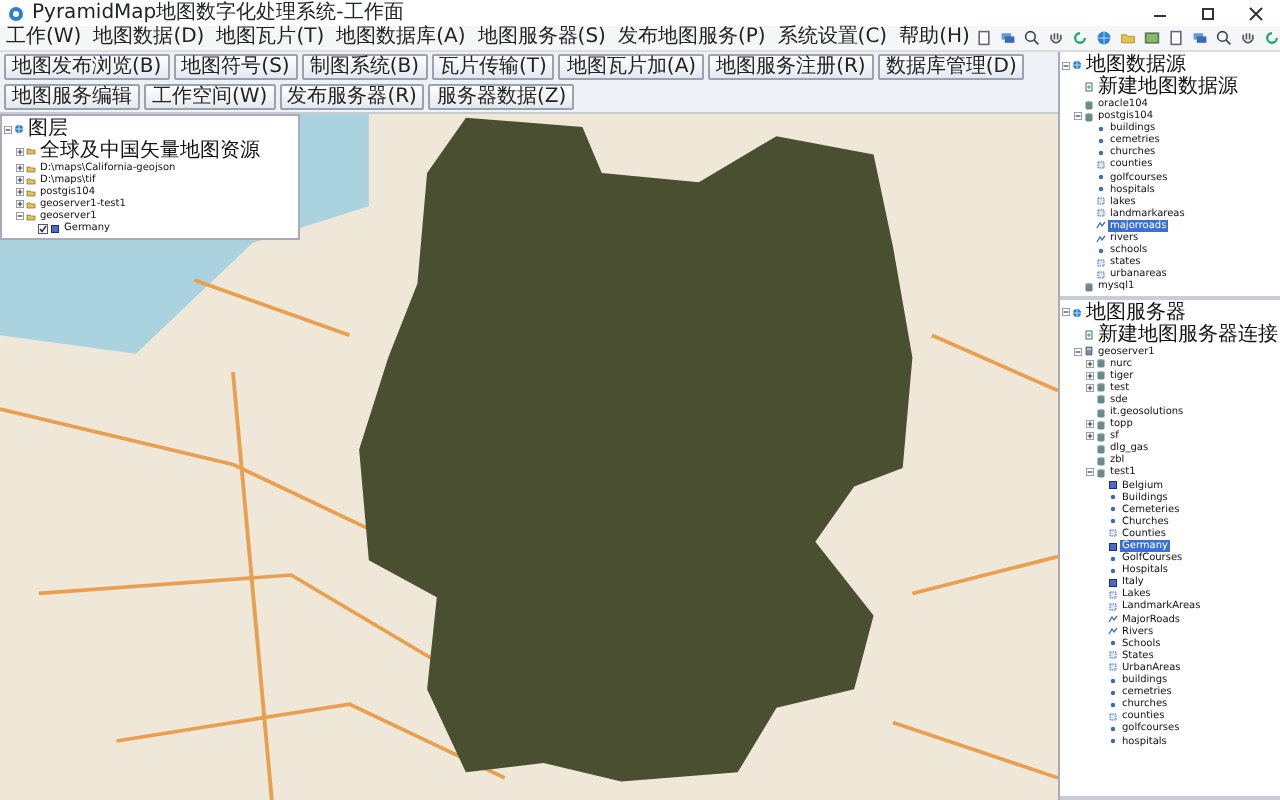 Image resolution: width=1280 pixels, height=800 pixels. I want to click on database-icon, so click(1089, 286).